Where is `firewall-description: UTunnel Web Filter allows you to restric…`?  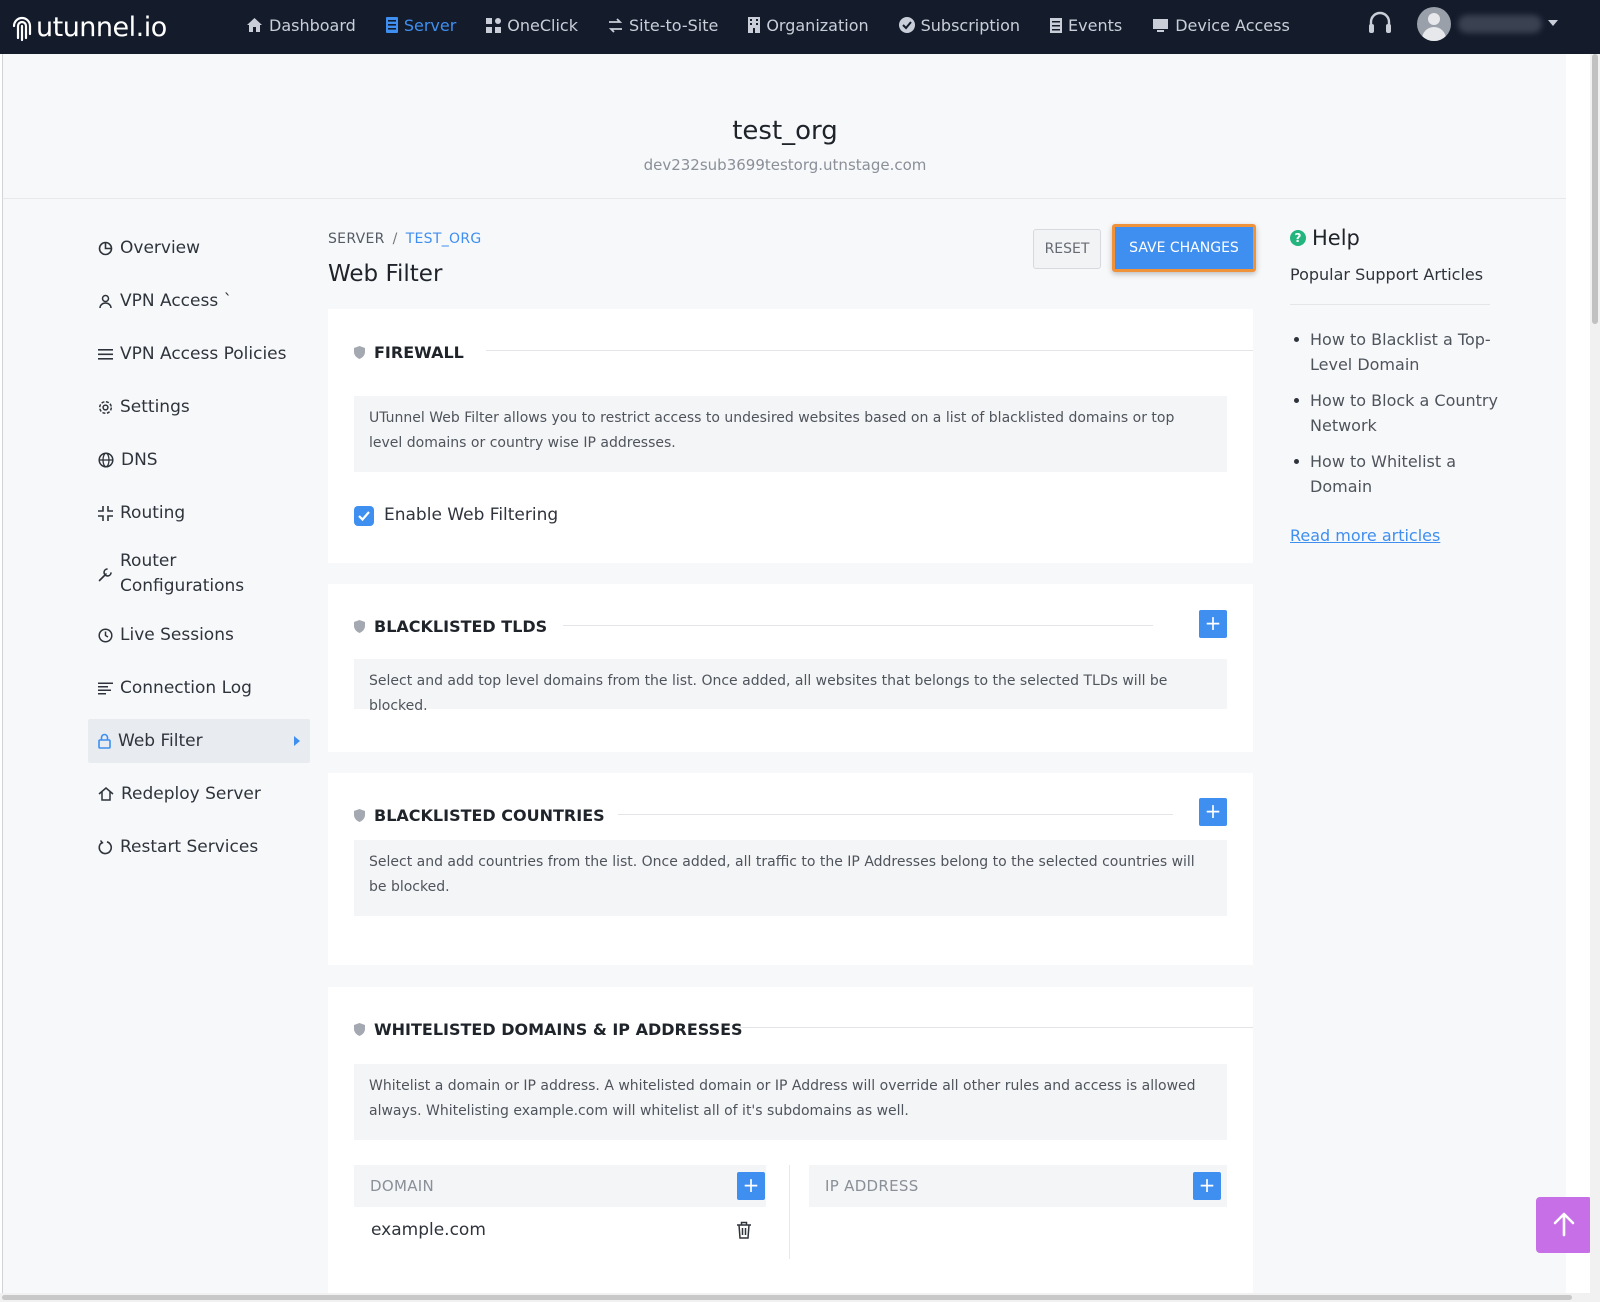
firewall-description: UTunnel Web Filter allows you to restric… is located at coordinates (790, 434).